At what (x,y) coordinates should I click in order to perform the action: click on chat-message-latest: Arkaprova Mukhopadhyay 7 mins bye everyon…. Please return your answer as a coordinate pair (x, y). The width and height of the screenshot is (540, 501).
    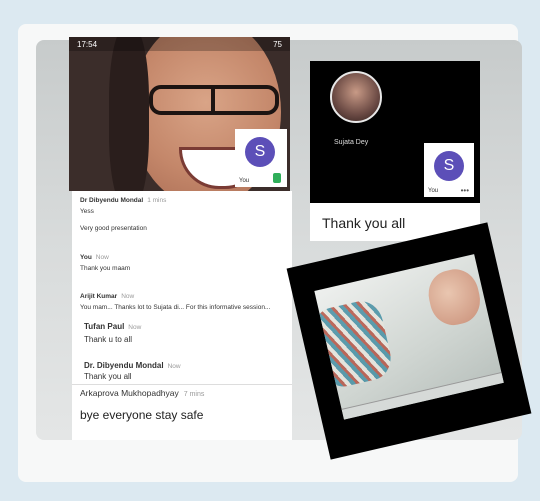
    Looking at the image, I should click on (142, 405).